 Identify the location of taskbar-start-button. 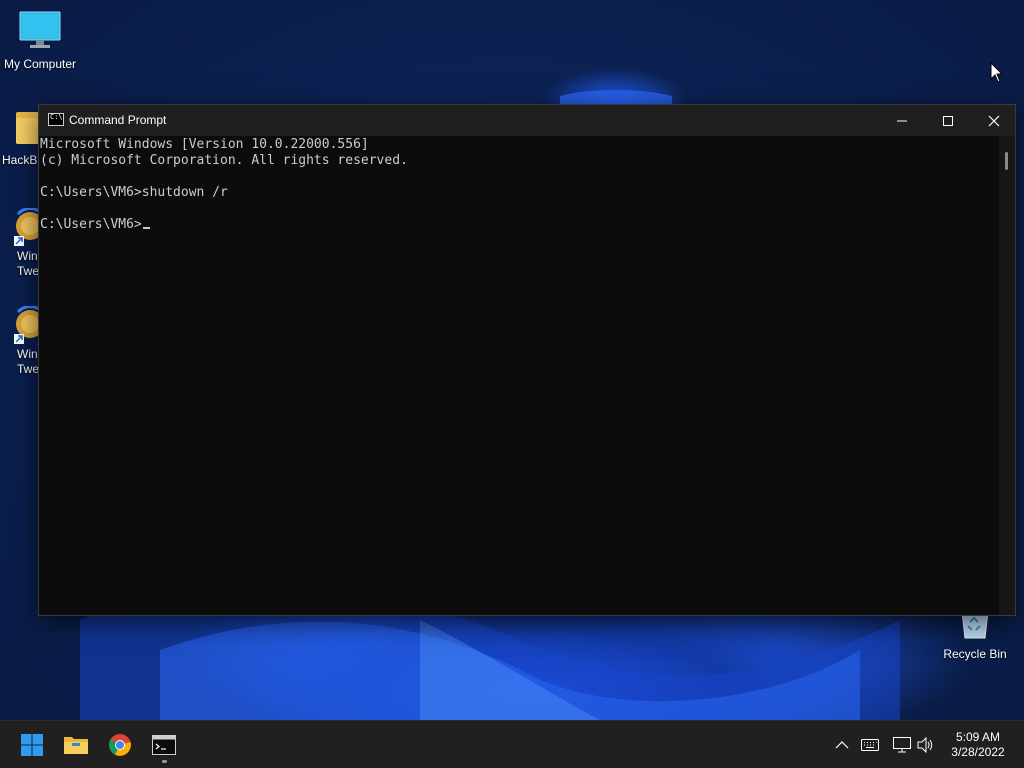
(32, 745).